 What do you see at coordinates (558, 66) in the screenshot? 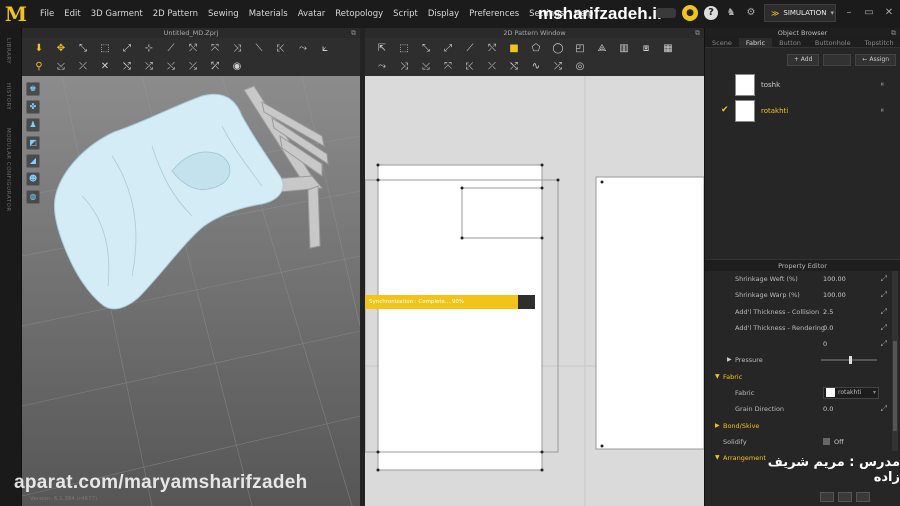
I see `stitch-2d-icon: ⤮` at bounding box center [558, 66].